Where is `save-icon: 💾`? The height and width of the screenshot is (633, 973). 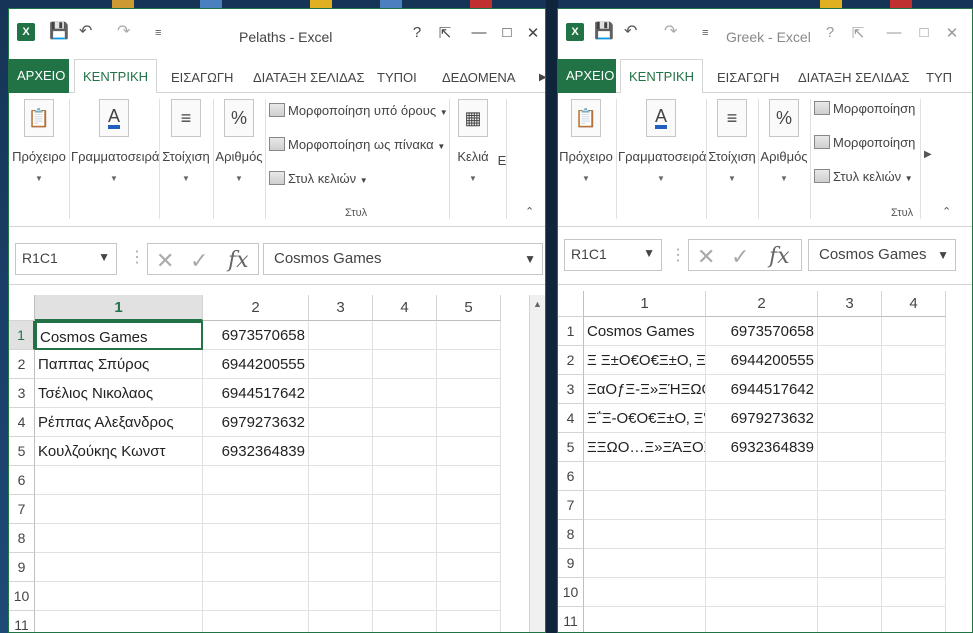
save-icon: 💾 is located at coordinates (59, 31).